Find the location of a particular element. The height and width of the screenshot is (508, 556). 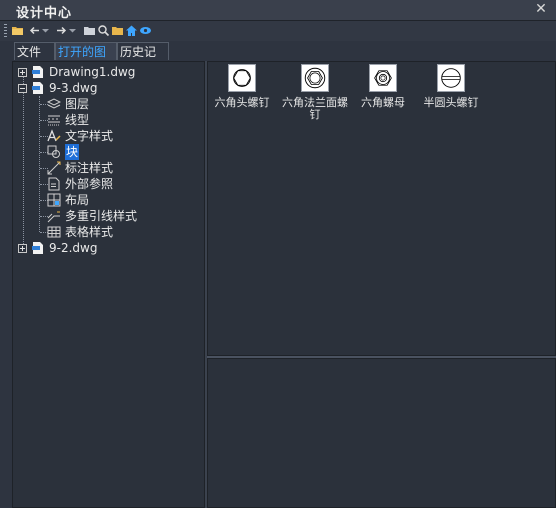

xref-icon is located at coordinates (54, 184).